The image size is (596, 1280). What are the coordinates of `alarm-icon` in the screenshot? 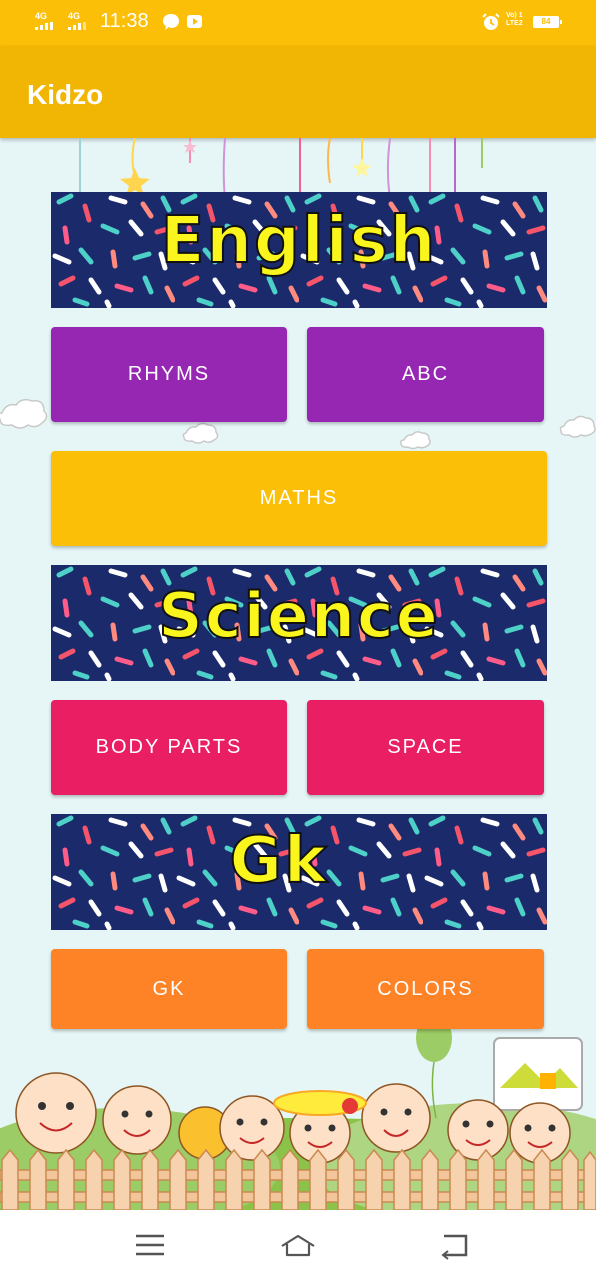 It's located at (491, 21).